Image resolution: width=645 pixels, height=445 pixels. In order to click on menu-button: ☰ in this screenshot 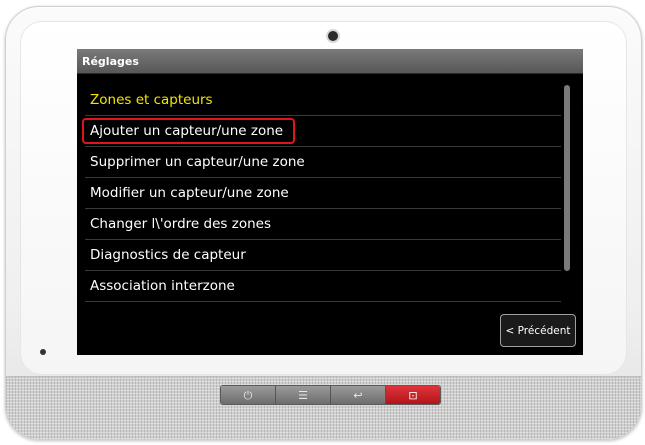, I will do `click(303, 395)`.